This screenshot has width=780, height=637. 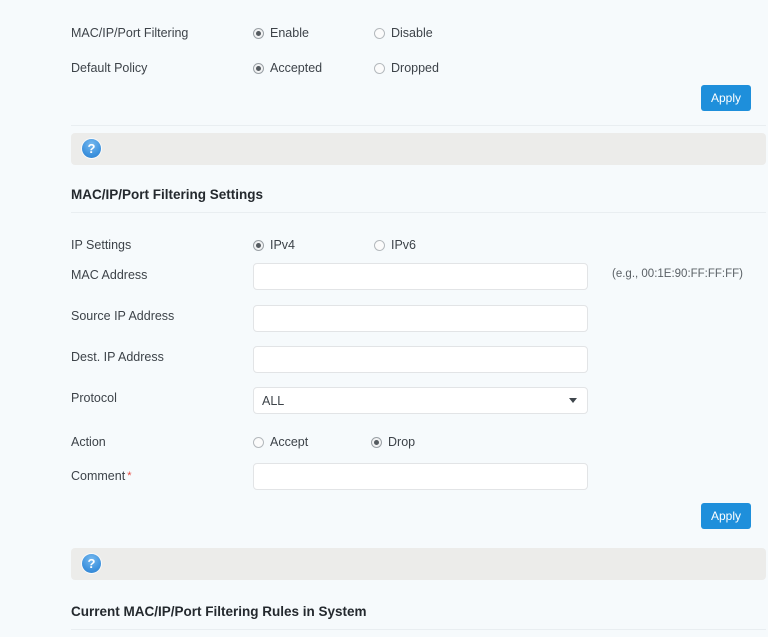 What do you see at coordinates (678, 274) in the screenshot?
I see `mac-address-hint: (e.g., 00:1E:90:FF:FF:FF)` at bounding box center [678, 274].